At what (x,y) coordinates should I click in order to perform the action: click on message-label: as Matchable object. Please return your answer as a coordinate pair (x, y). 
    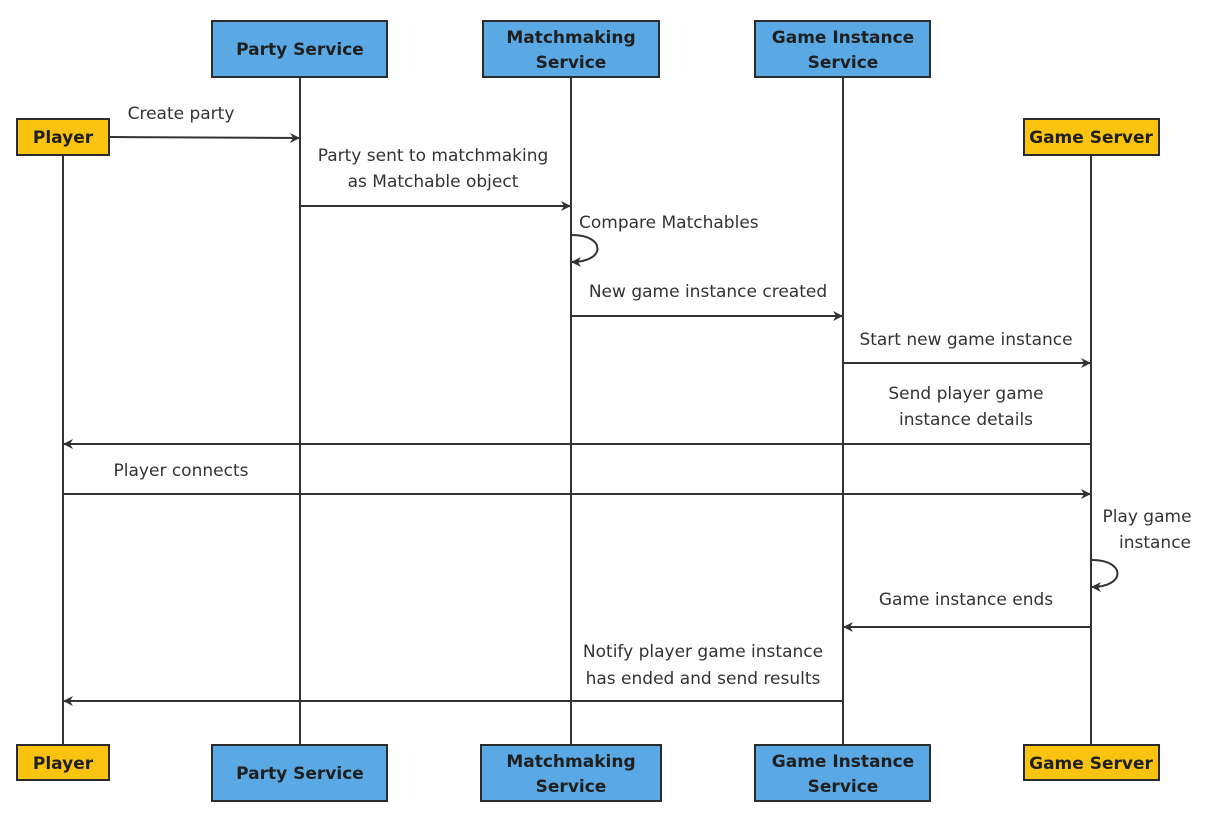
    Looking at the image, I should click on (433, 182).